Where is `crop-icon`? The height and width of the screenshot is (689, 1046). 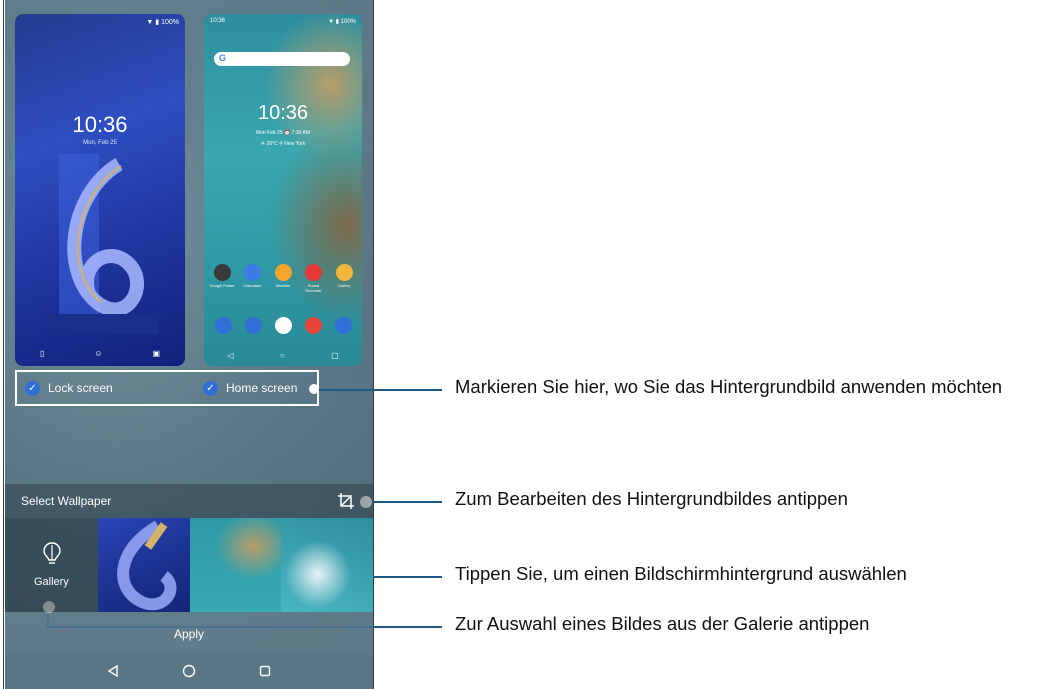
crop-icon is located at coordinates (346, 501).